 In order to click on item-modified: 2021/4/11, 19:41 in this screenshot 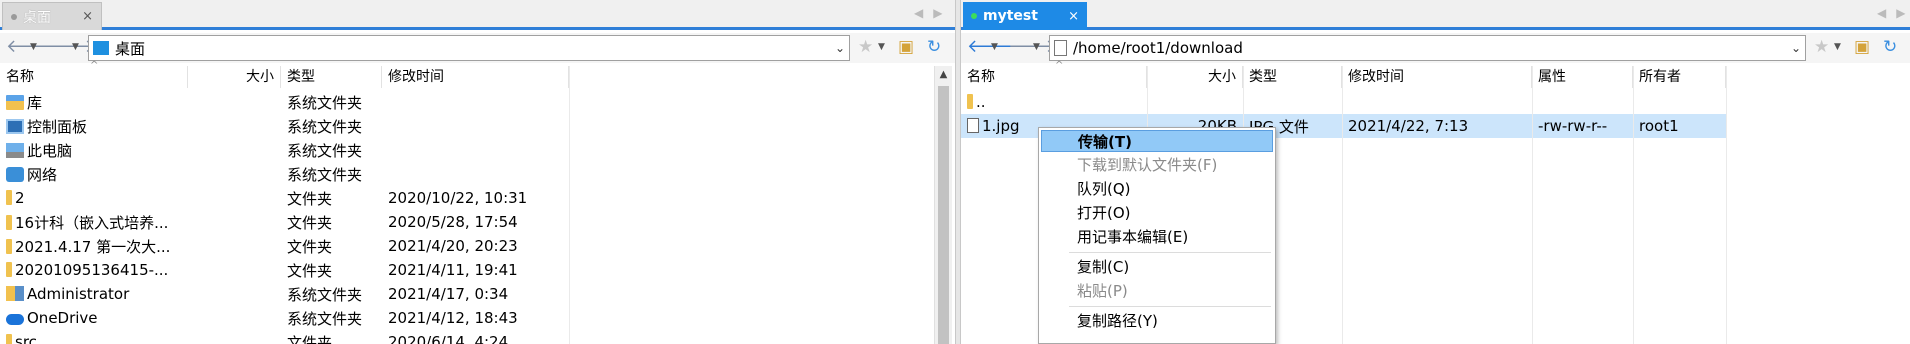, I will do `click(453, 270)`.